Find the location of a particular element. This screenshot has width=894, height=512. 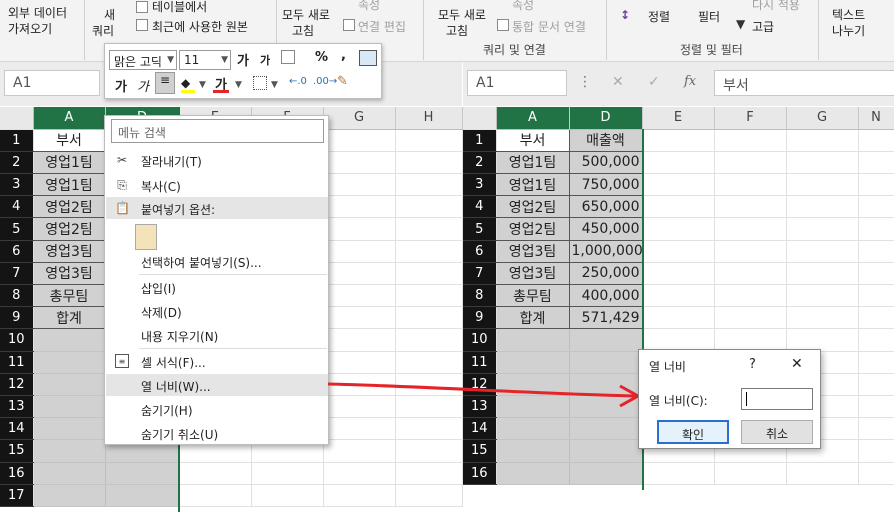

close-icon: ✕ is located at coordinates (797, 364).